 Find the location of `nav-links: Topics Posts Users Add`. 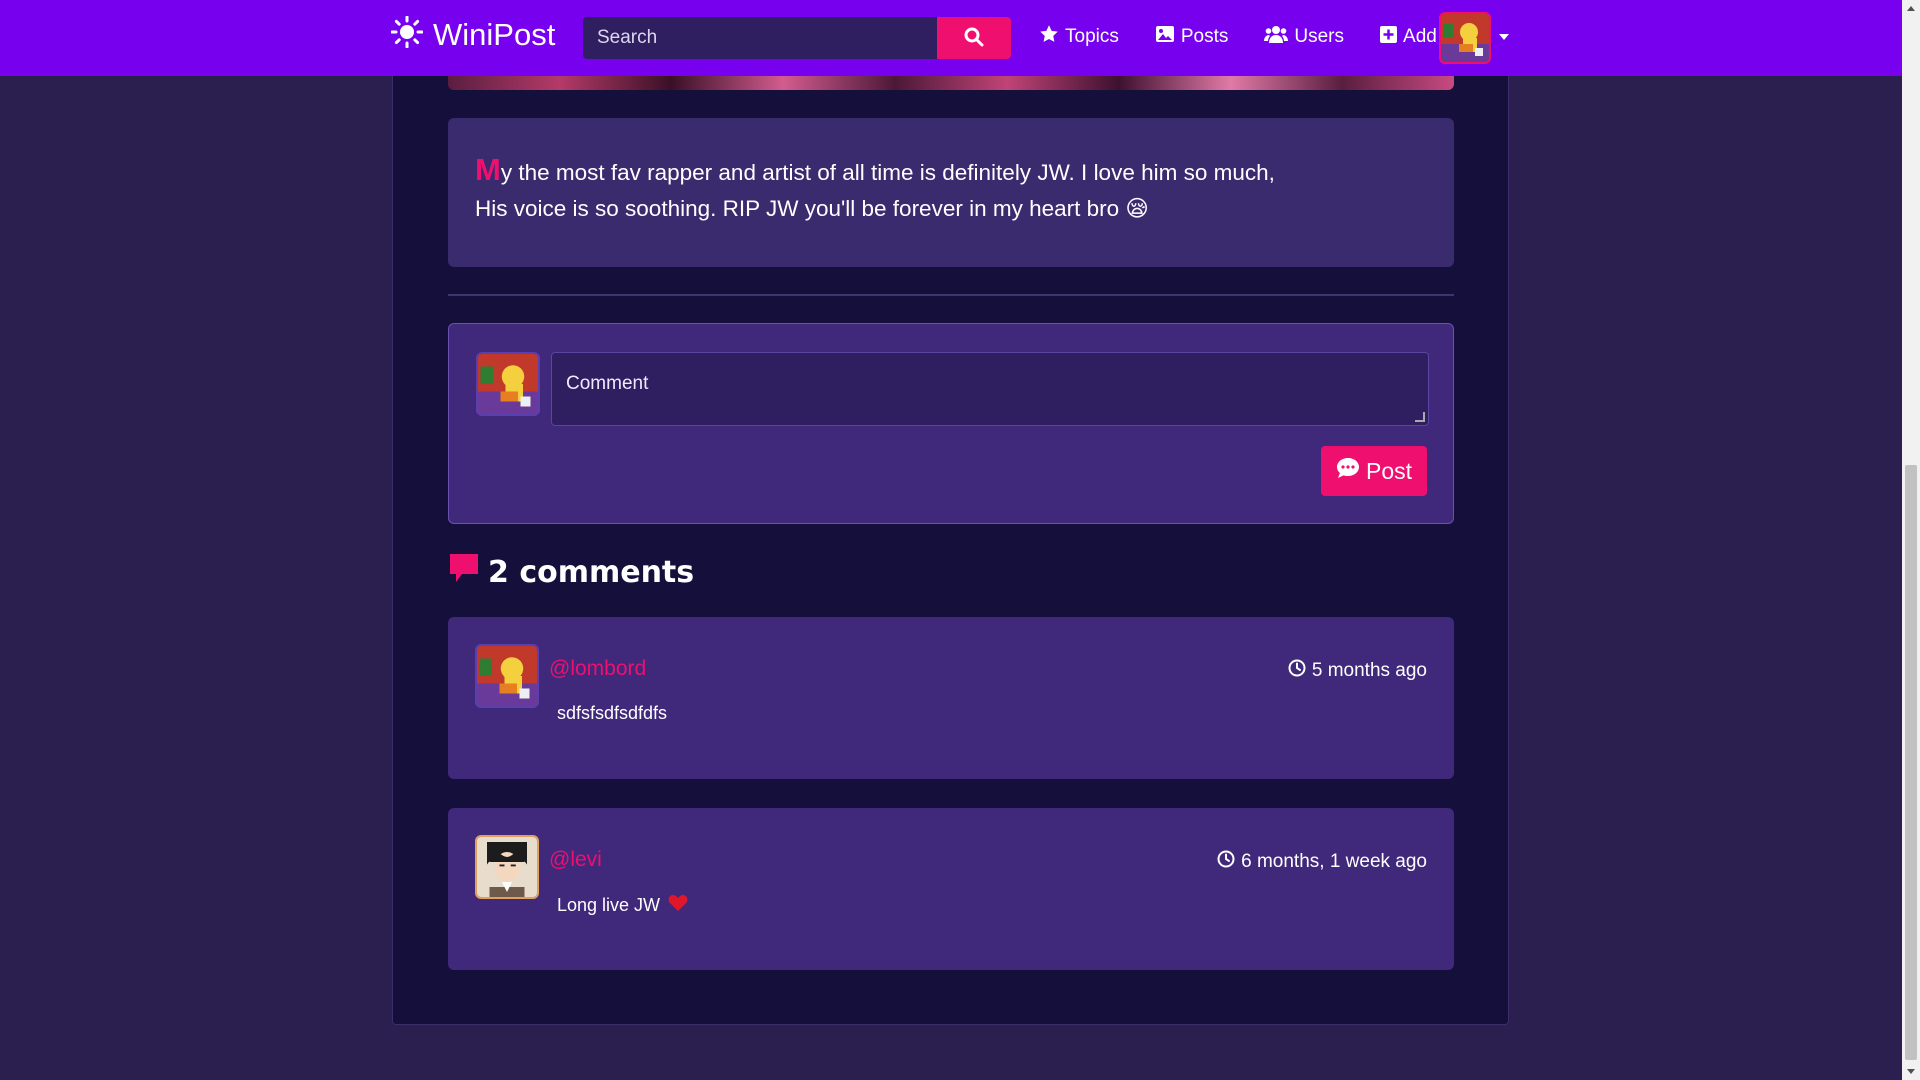

nav-links: Topics Posts Users Add is located at coordinates (1238, 37).